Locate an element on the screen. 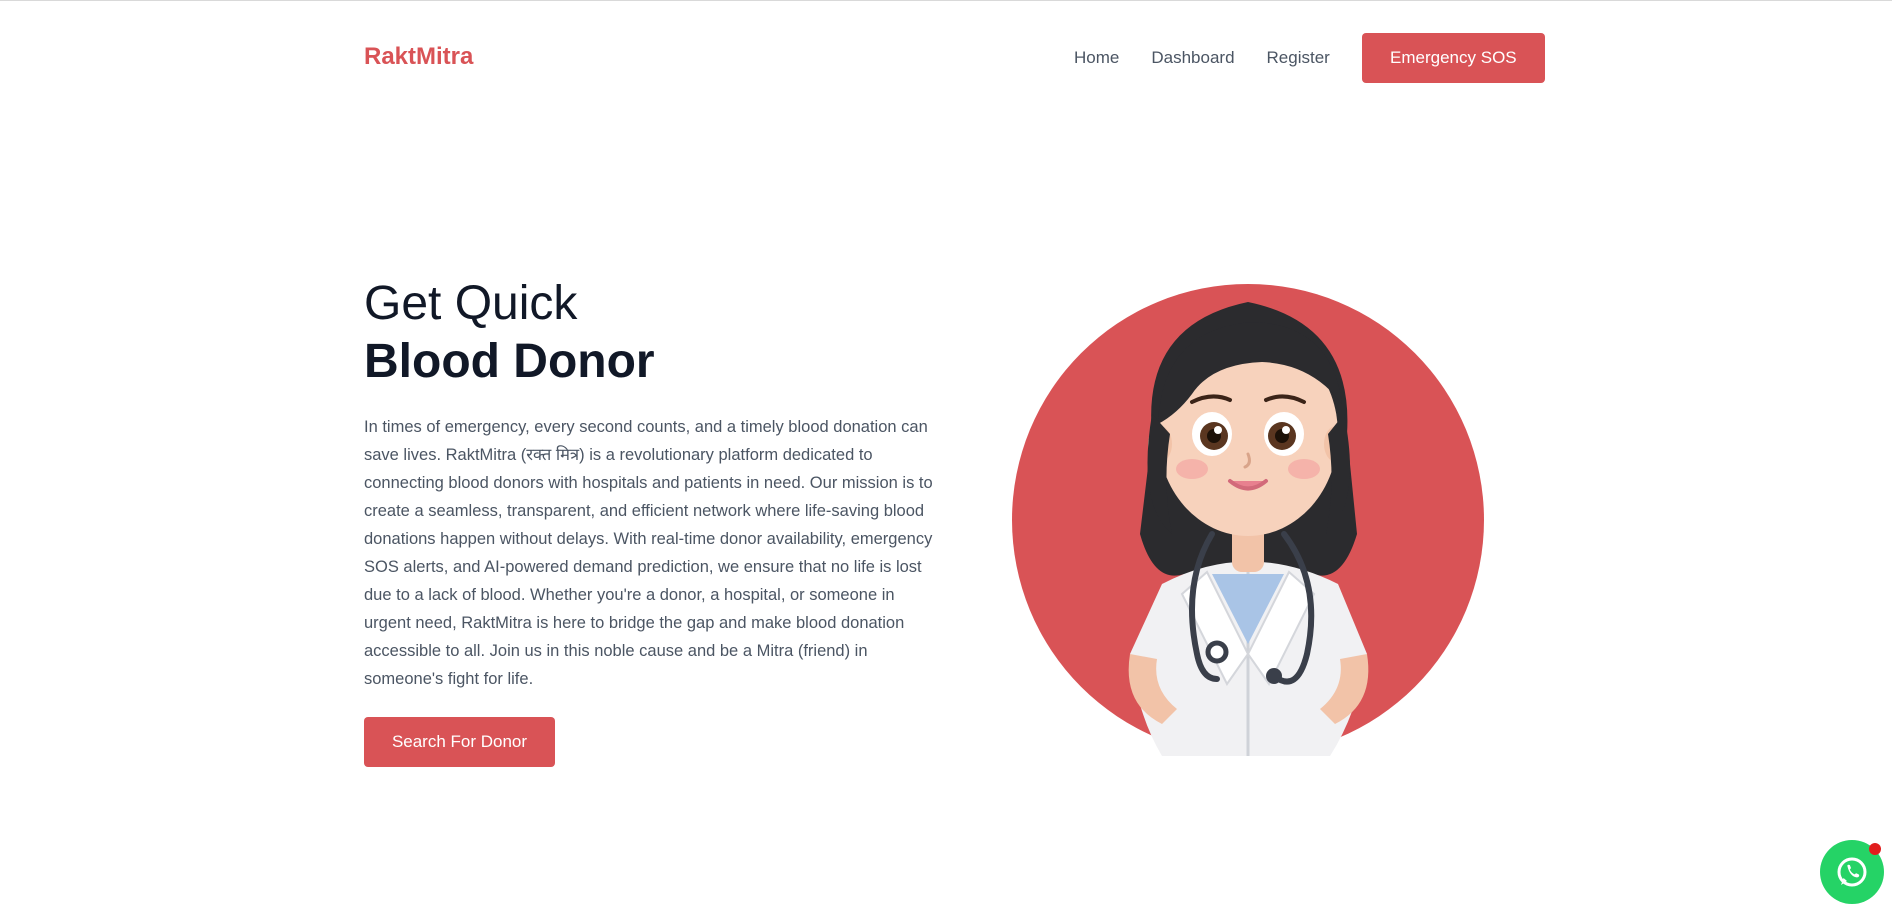  whatsapp-chat-button is located at coordinates (1852, 872).